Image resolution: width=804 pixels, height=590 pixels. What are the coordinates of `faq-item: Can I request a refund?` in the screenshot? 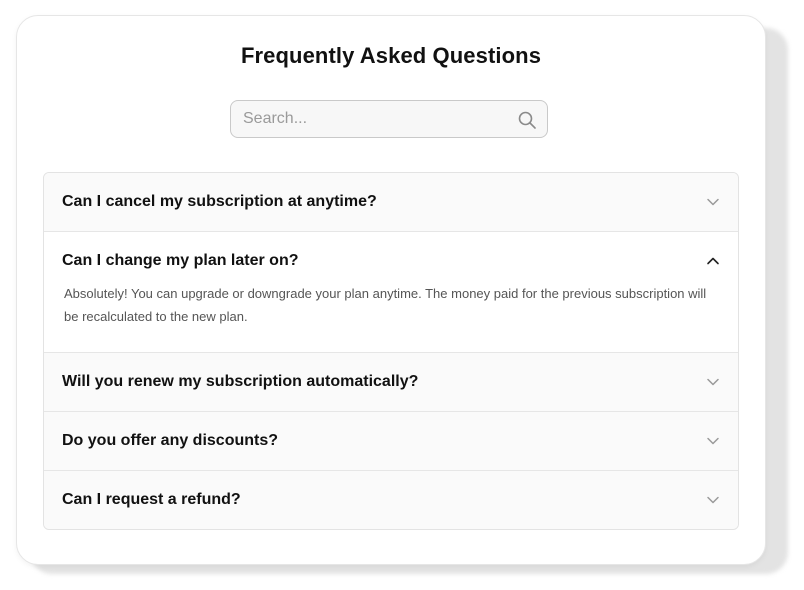 It's located at (391, 499).